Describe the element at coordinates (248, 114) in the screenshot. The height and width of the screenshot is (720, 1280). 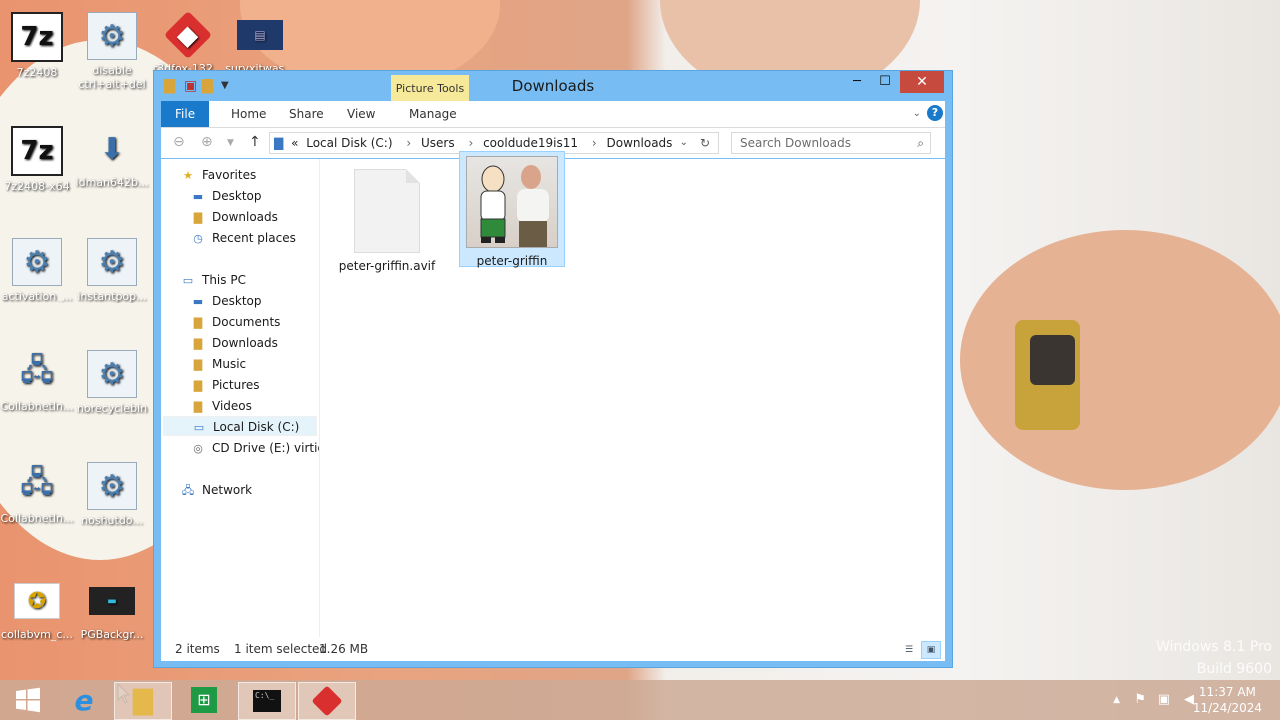
I see `tab-home: Home` at that location.